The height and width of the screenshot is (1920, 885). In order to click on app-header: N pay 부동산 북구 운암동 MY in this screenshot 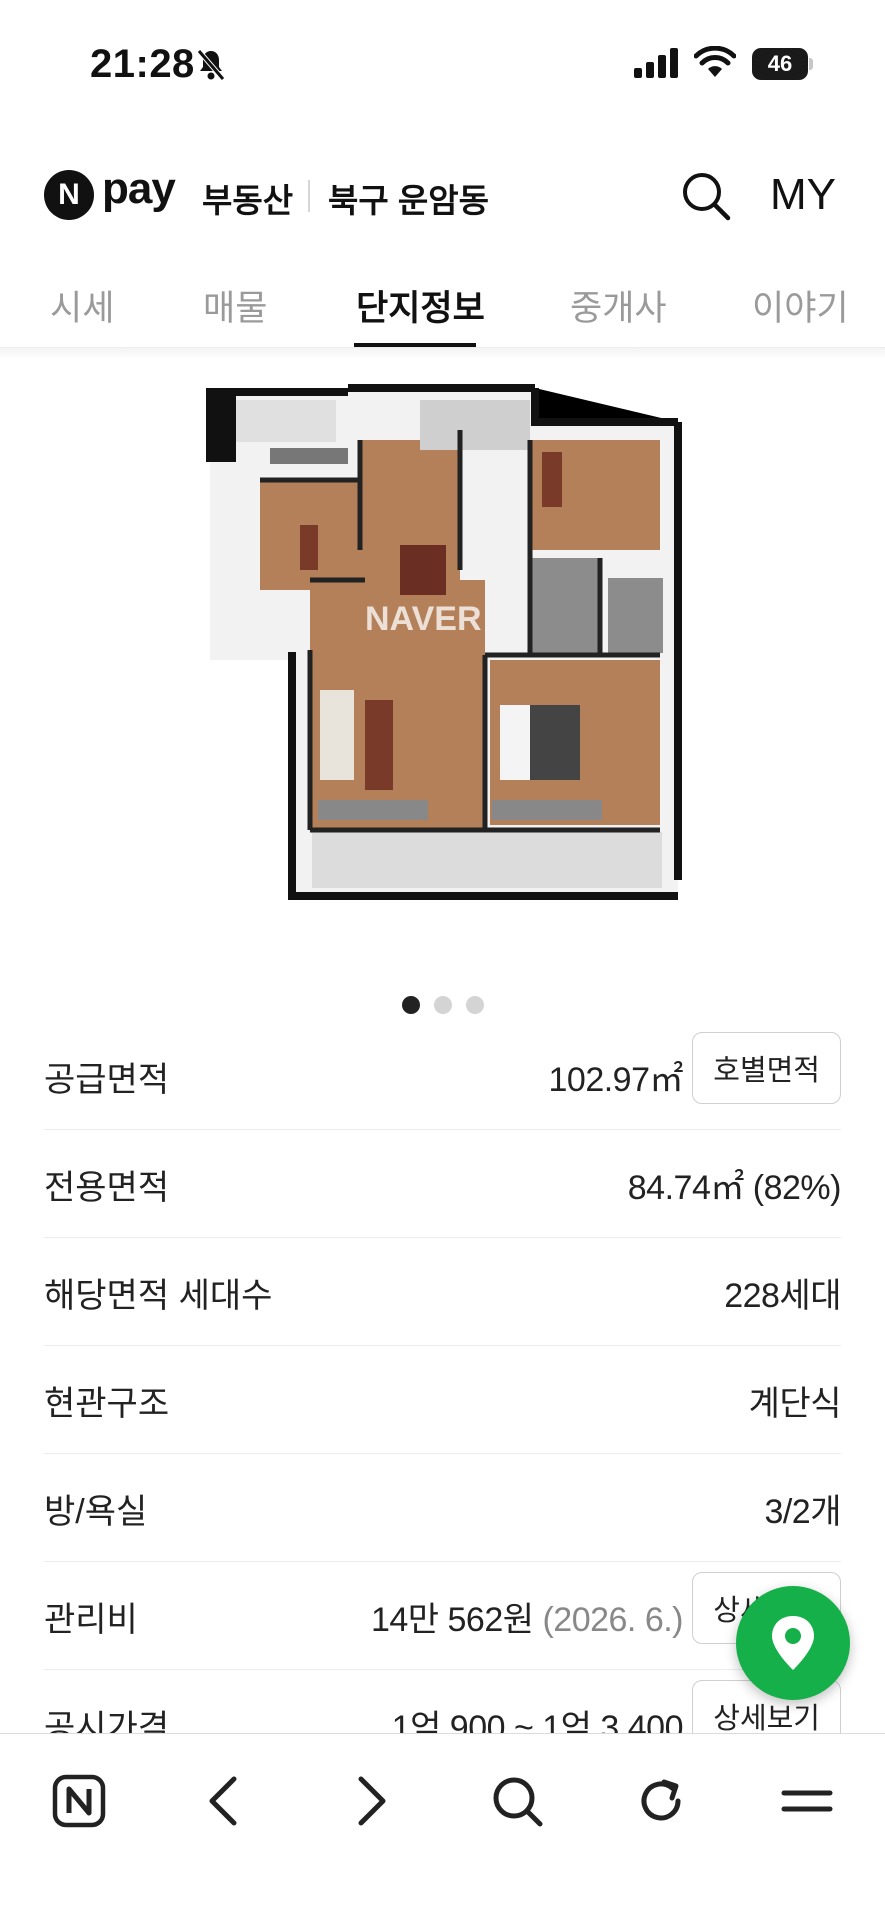, I will do `click(442, 195)`.